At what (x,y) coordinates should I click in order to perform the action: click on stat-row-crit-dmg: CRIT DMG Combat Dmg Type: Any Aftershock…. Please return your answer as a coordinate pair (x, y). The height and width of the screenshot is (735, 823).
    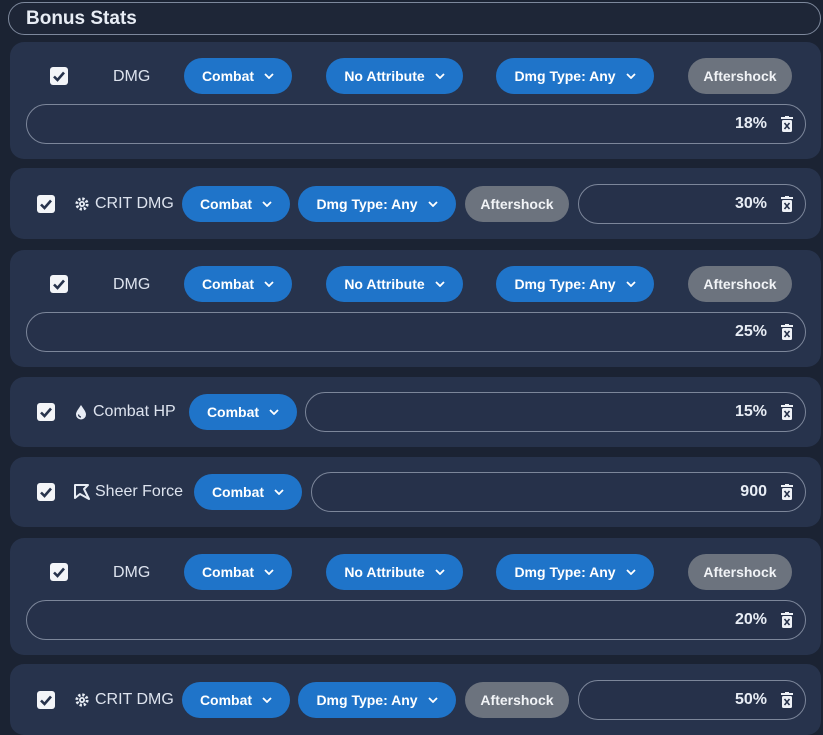
    Looking at the image, I should click on (415, 699).